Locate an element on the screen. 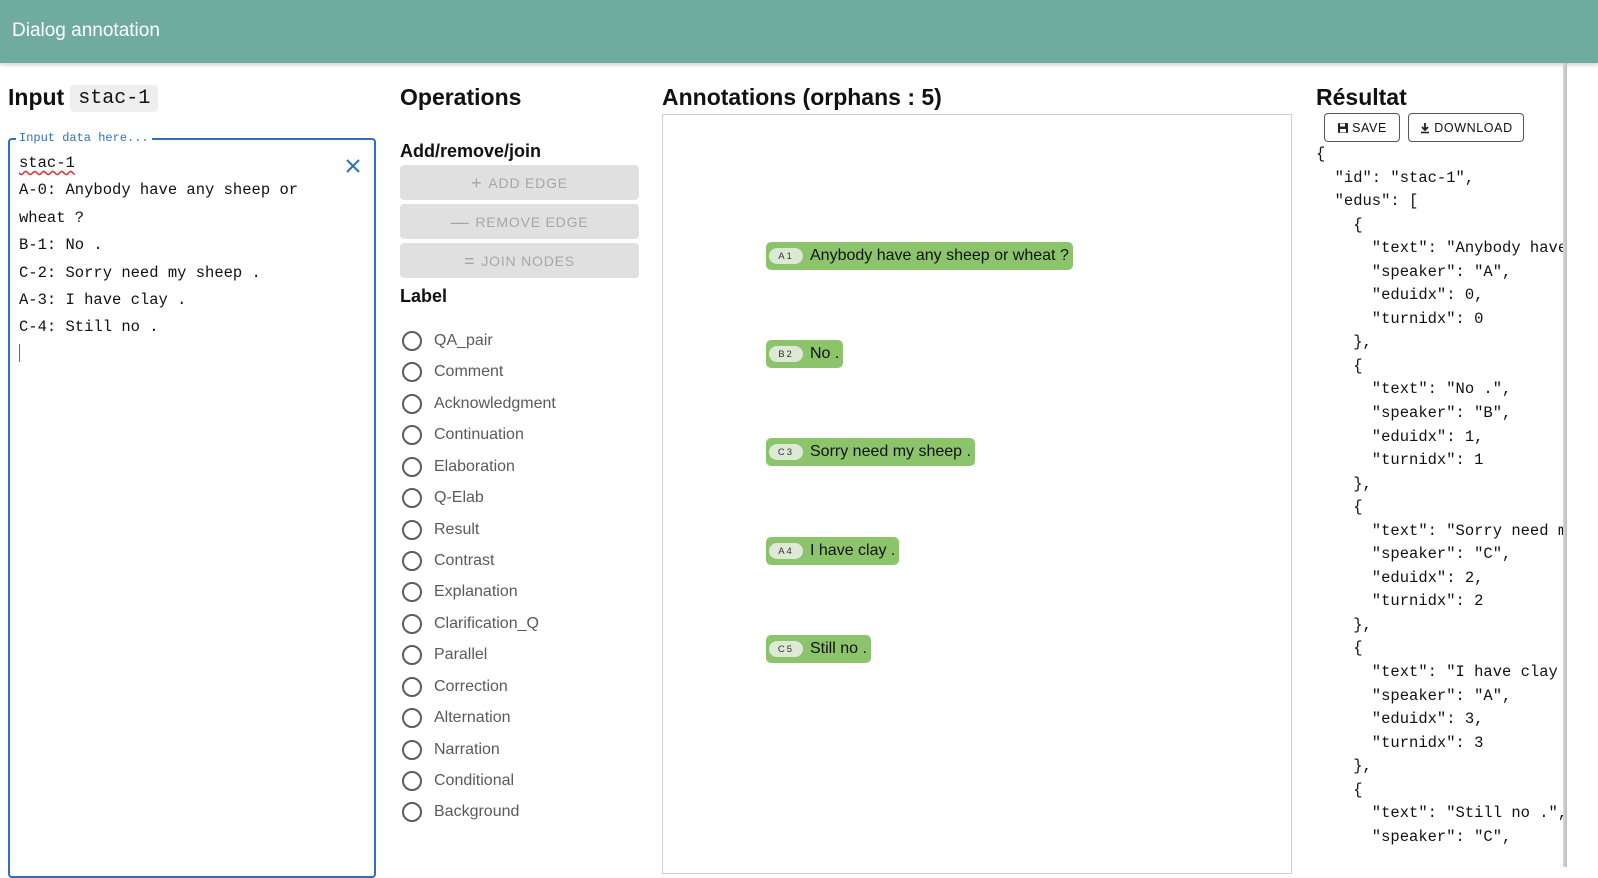 This screenshot has width=1598, height=878. label-radio-narration: Narration is located at coordinates (451, 750).